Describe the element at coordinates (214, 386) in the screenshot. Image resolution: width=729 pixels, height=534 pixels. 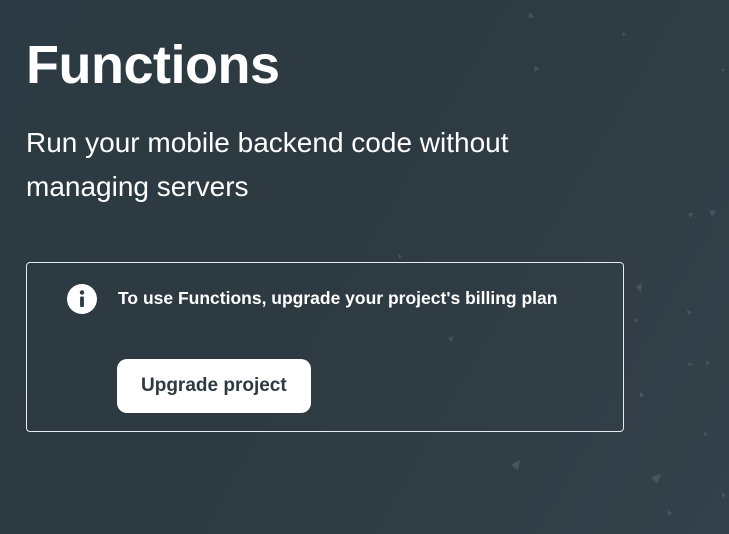
I see `upgrade-project-button: Upgrade project` at that location.